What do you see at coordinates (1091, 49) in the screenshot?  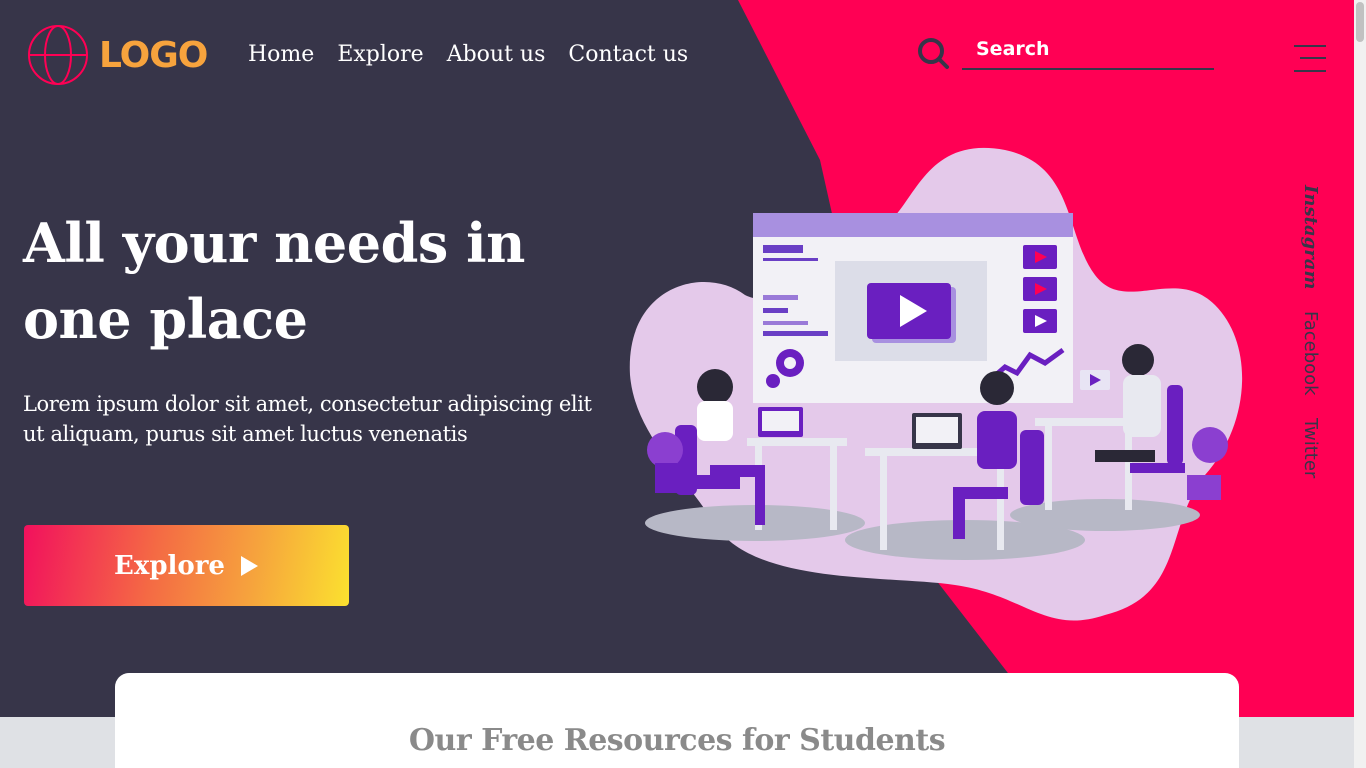 I see `search-input` at bounding box center [1091, 49].